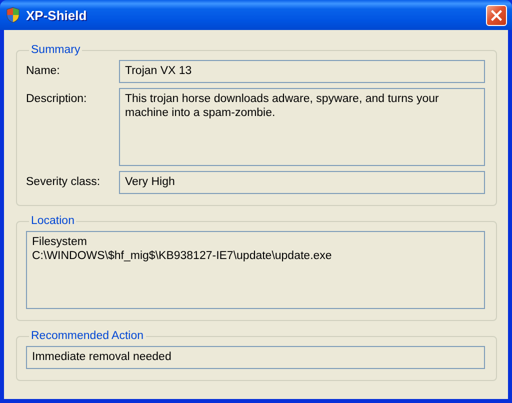  I want to click on field-label: Description:, so click(57, 99).